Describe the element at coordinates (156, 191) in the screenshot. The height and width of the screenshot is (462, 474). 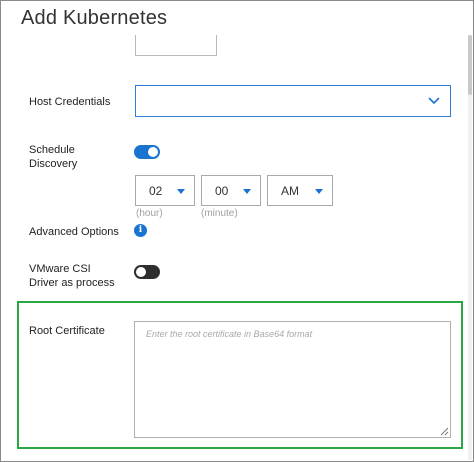
I see `hour-value: 02` at that location.